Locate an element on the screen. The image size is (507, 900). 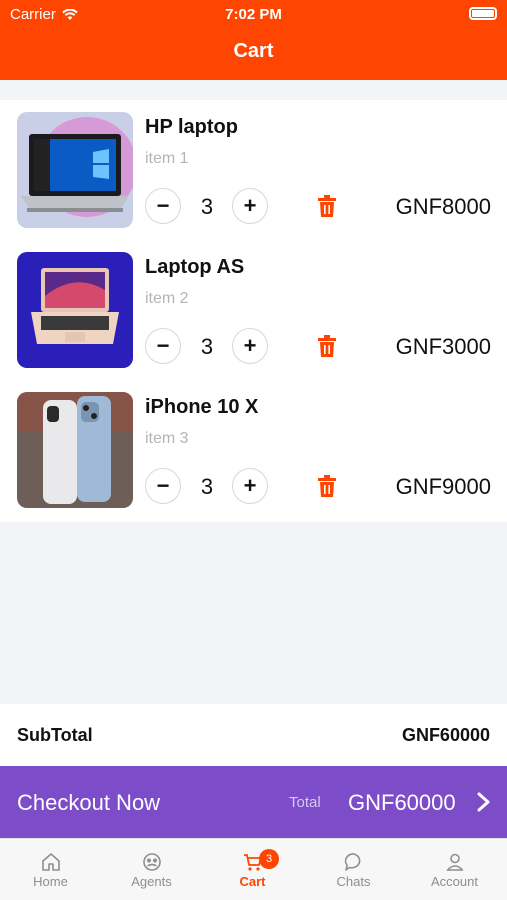
tab-agents: Agents is located at coordinates (151, 869).